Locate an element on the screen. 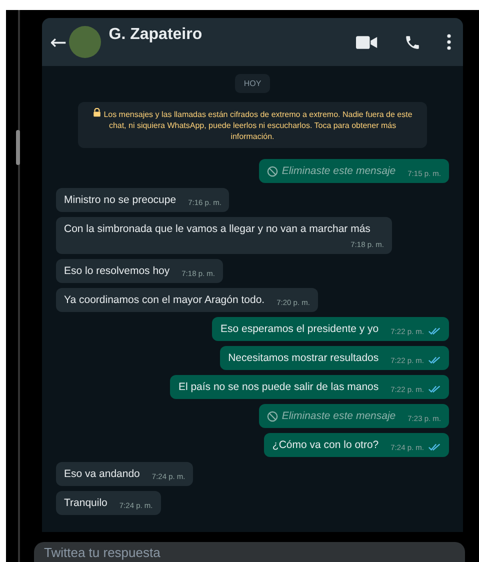  message-text: Necesitamos mostrar resultados is located at coordinates (303, 358).